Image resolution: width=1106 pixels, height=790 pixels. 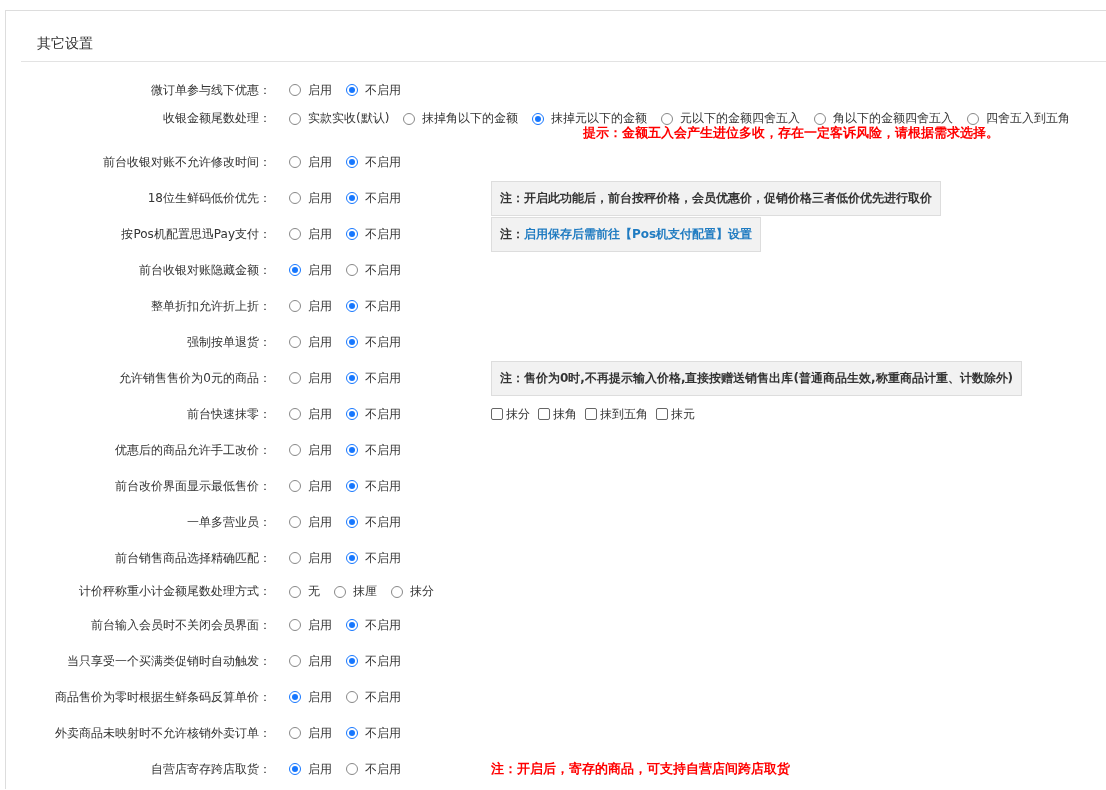 I want to click on setting-label: 允许销售售价为0元的商品：, so click(x=195, y=378).